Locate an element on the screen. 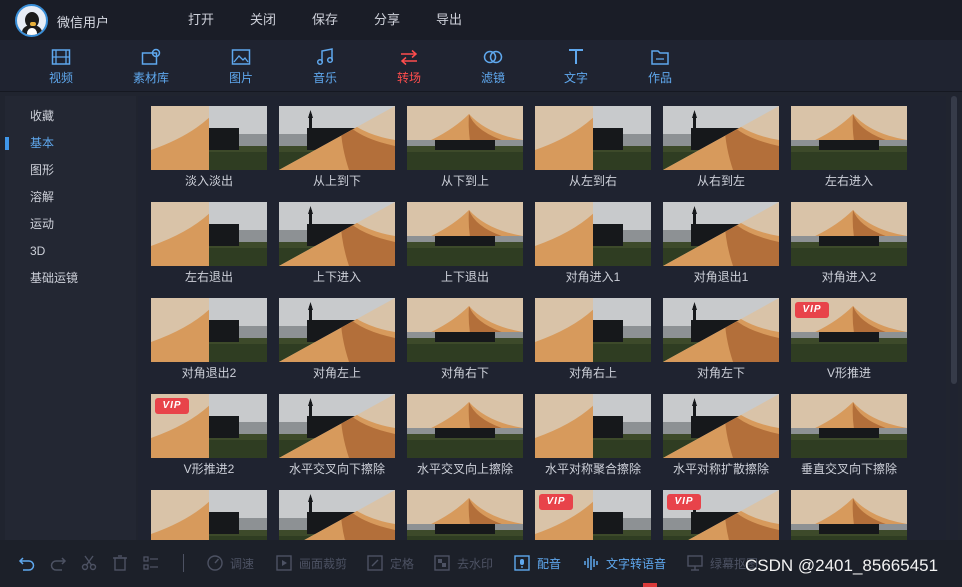  transition-card: 淡入淡出 is located at coordinates (209, 149).